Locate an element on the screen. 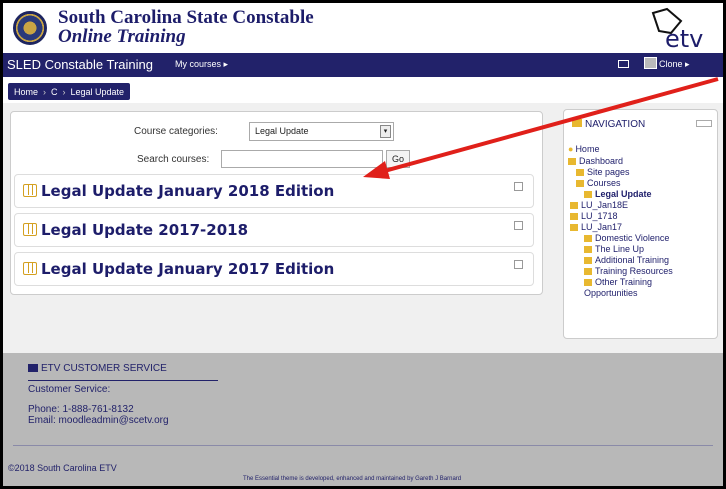 Image resolution: width=726 pixels, height=489 pixels. go-button: Go is located at coordinates (398, 159).